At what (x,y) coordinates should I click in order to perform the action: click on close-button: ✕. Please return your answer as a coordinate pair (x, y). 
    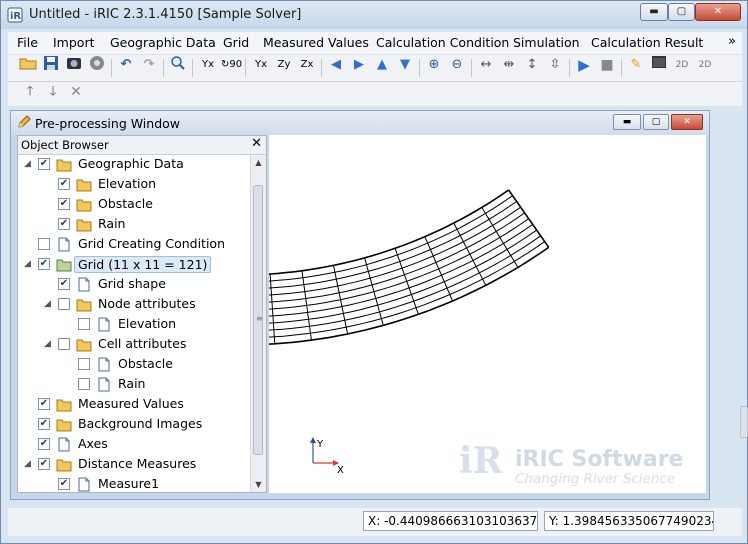
    Looking at the image, I should click on (718, 12).